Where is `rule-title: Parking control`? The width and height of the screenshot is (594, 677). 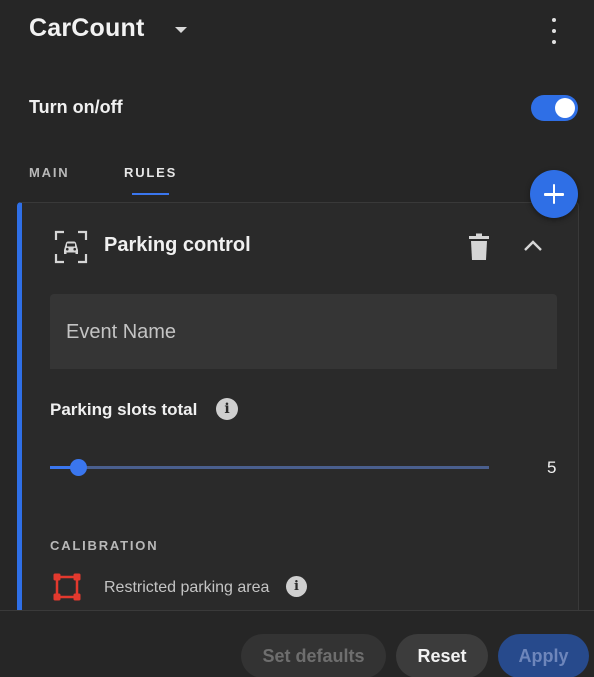 rule-title: Parking control is located at coordinates (177, 245).